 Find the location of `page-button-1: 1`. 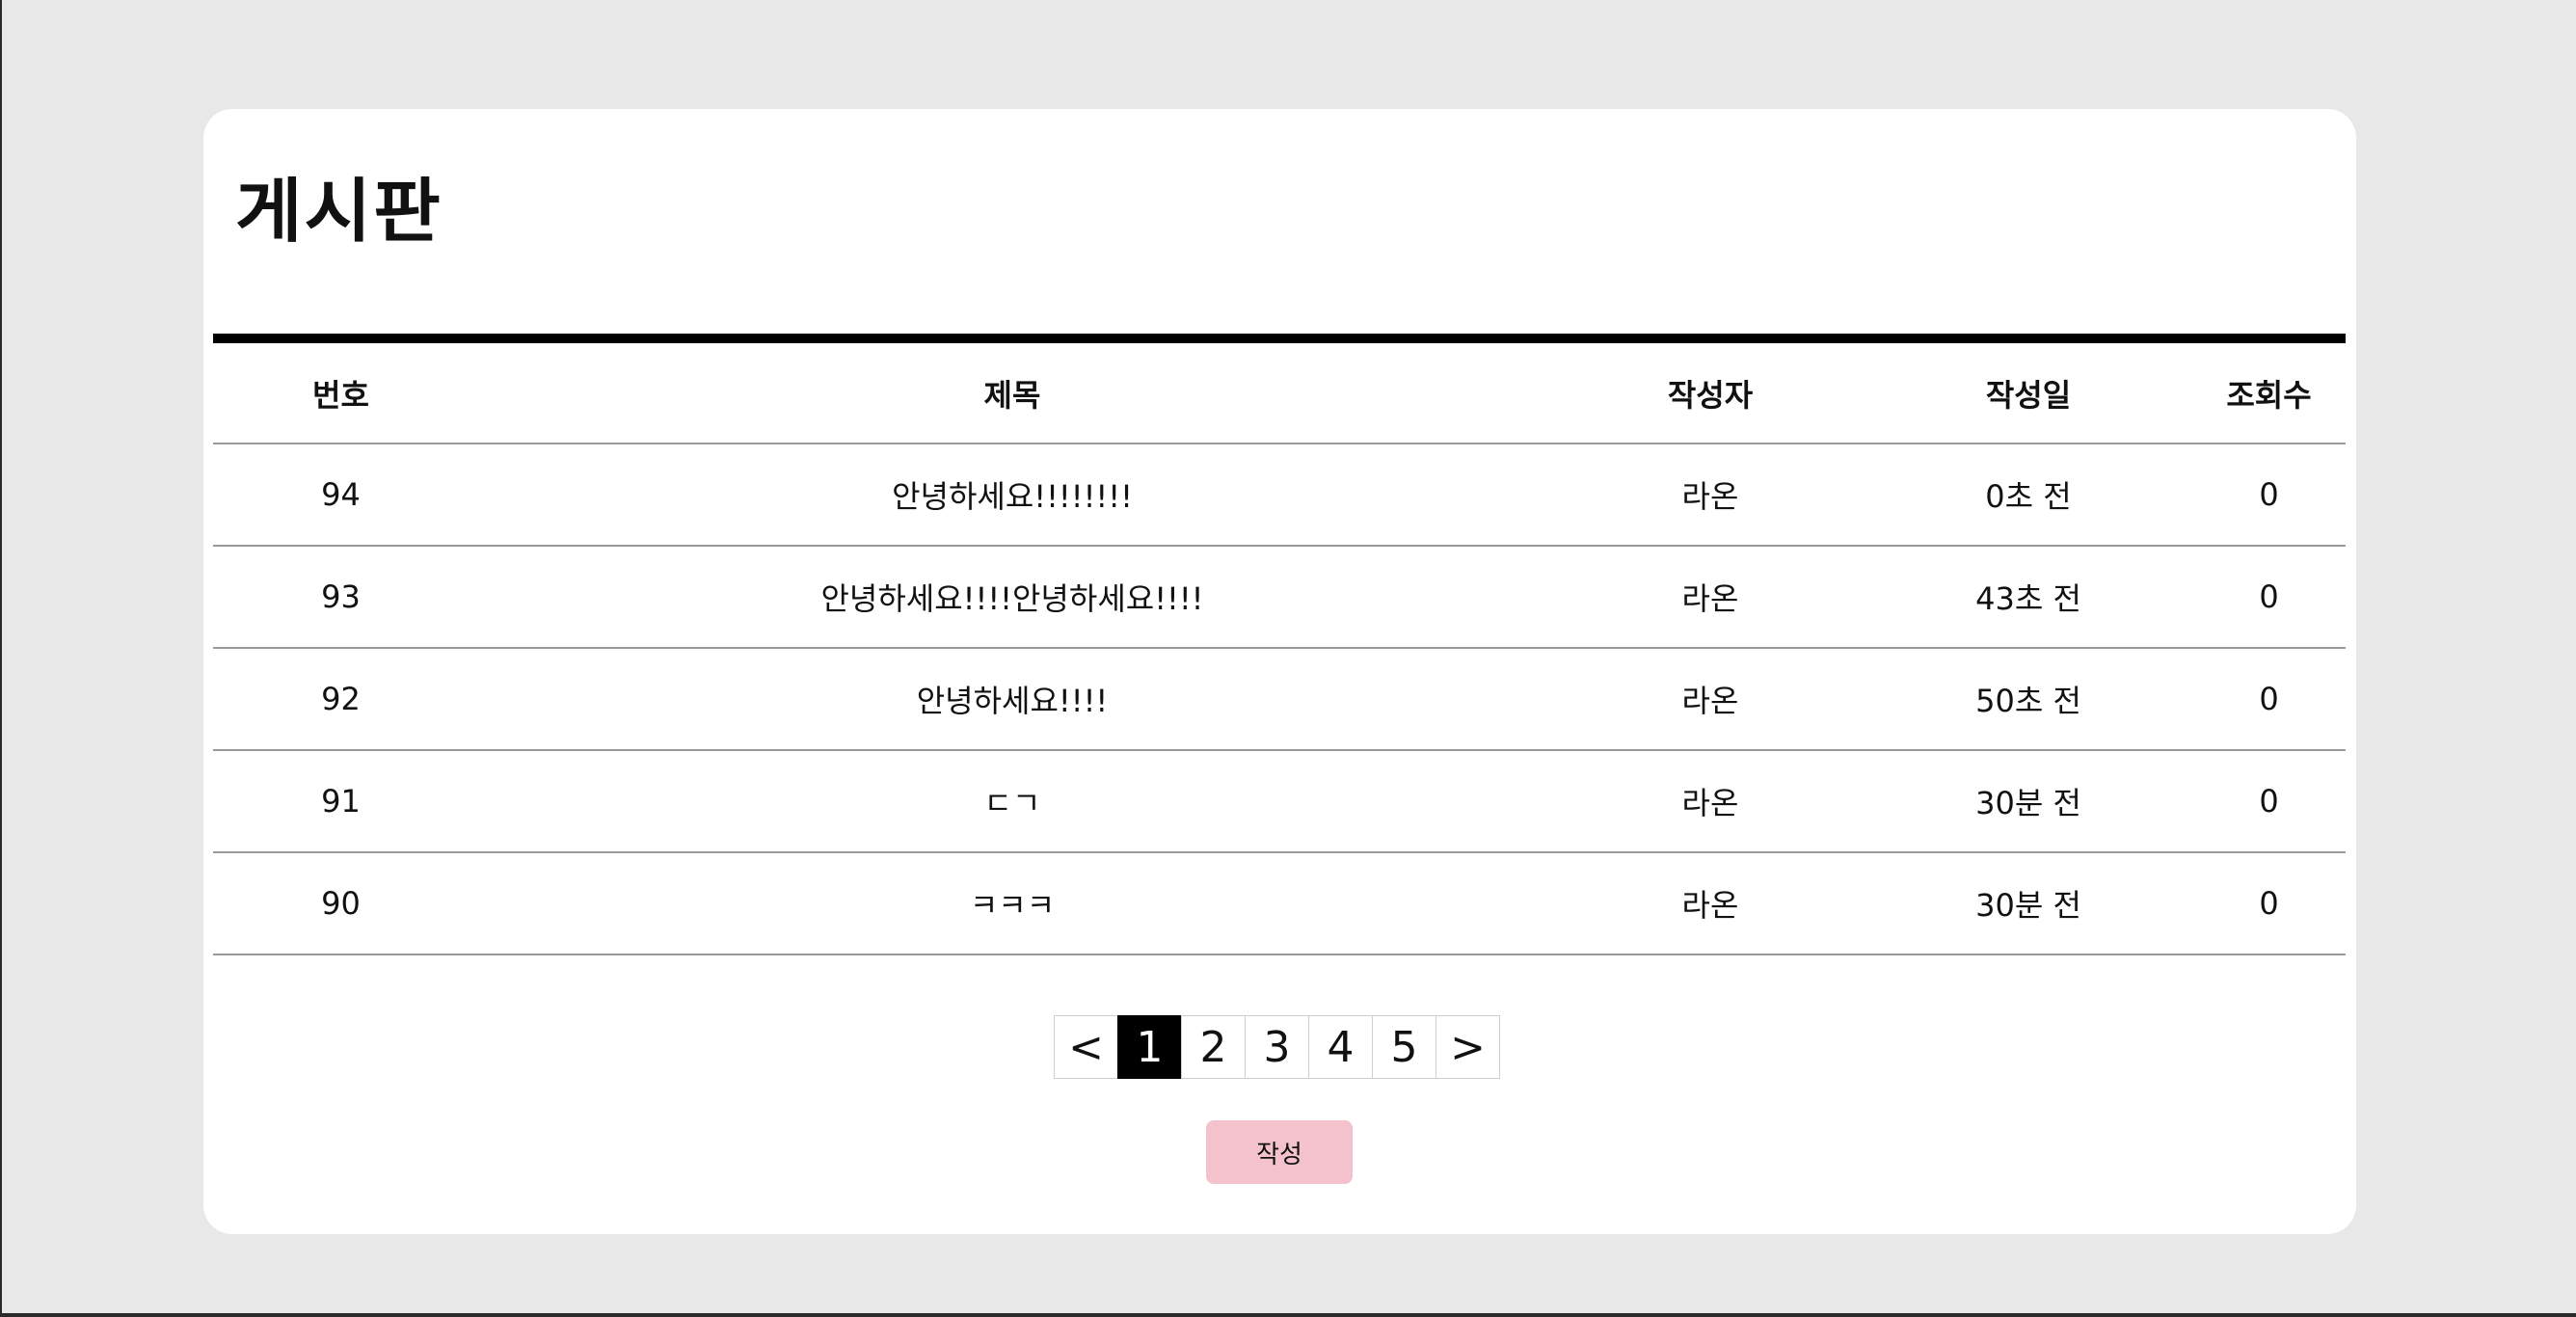

page-button-1: 1 is located at coordinates (1150, 1047).